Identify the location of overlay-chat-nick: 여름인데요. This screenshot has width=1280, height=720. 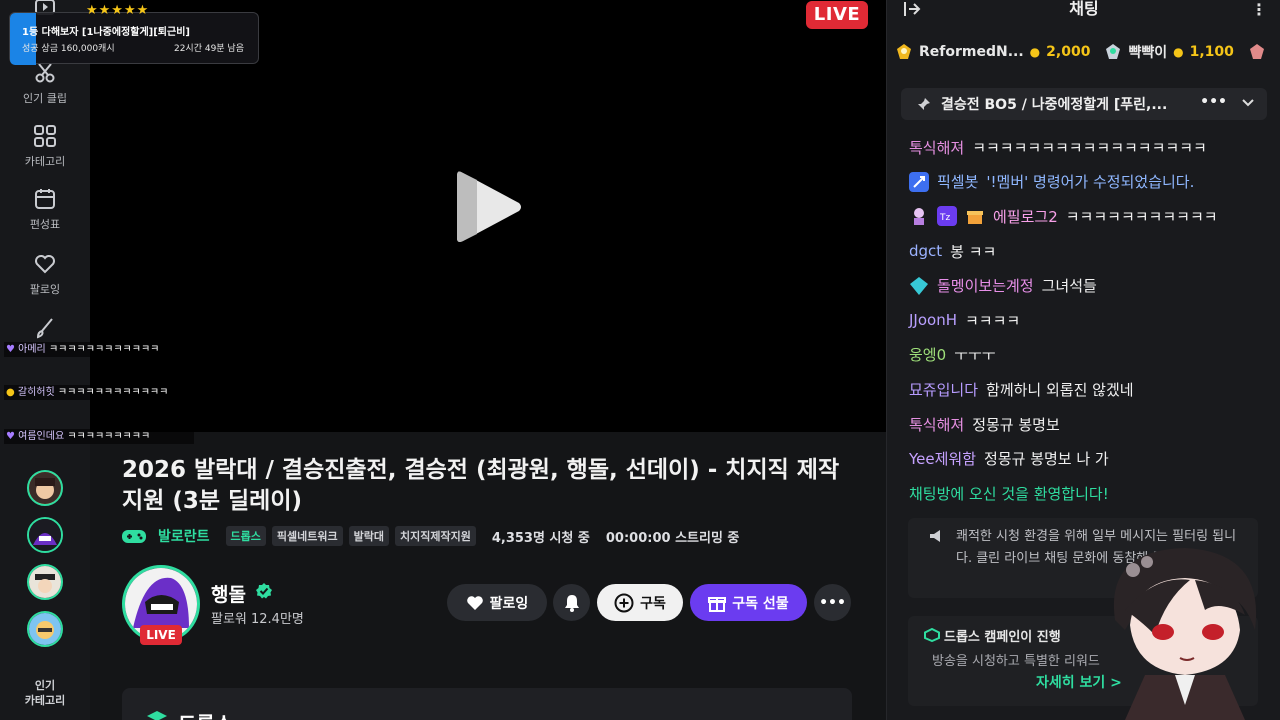
(41, 436).